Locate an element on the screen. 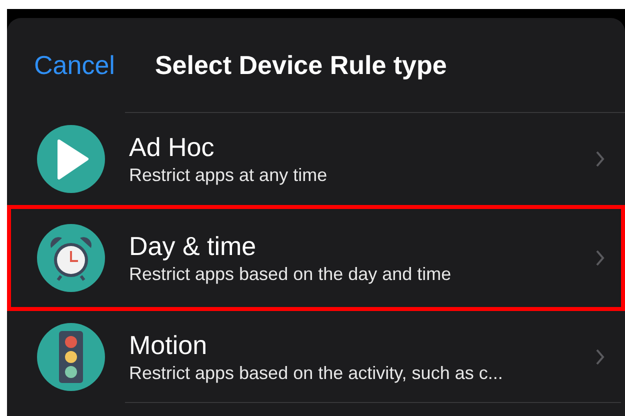  rule-title: Day & time is located at coordinates (193, 246).